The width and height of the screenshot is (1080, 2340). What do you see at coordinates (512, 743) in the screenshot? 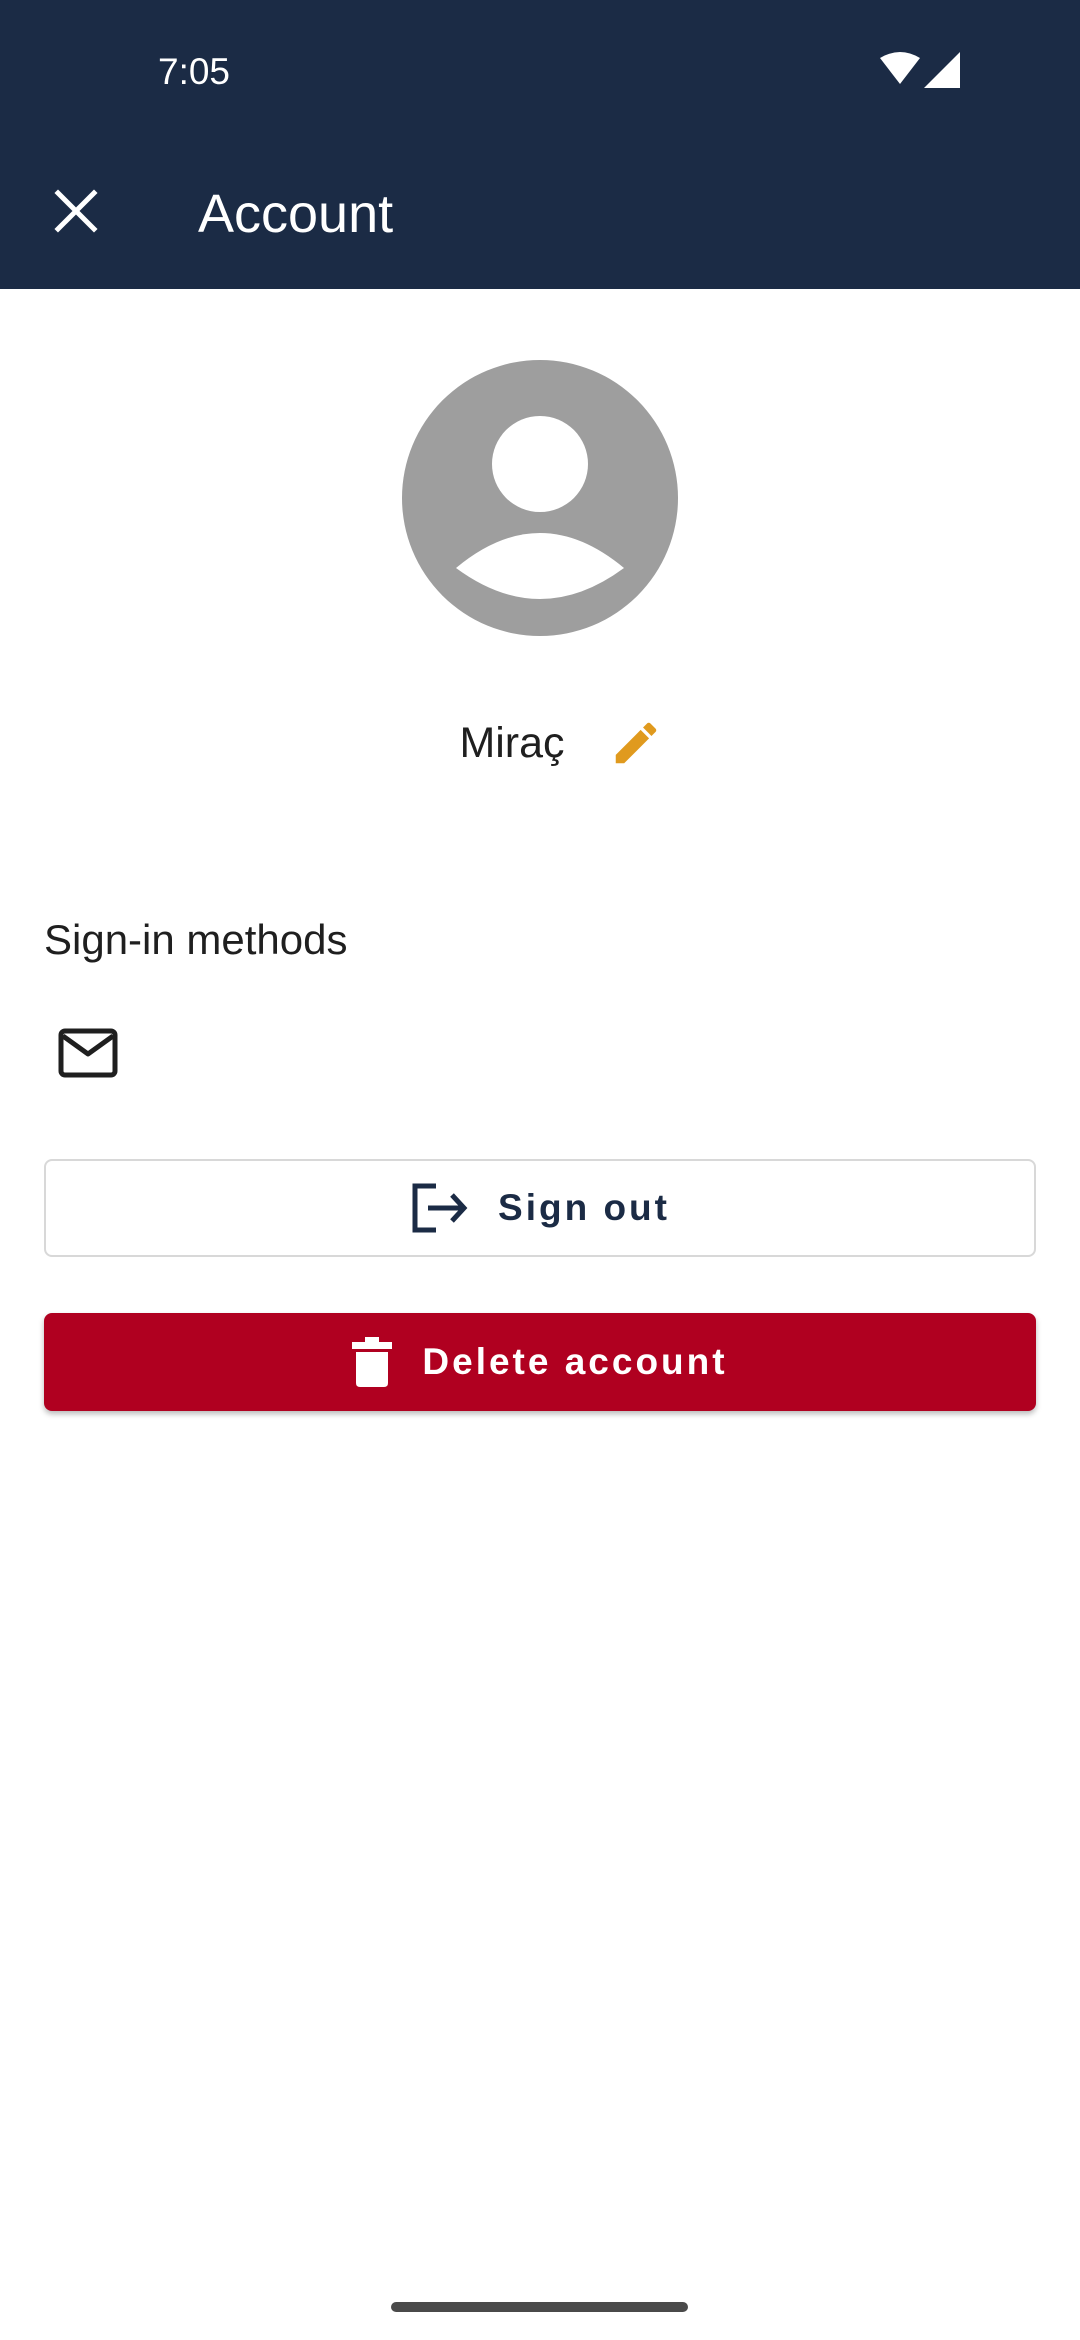
I see `profile-name: Miraç` at bounding box center [512, 743].